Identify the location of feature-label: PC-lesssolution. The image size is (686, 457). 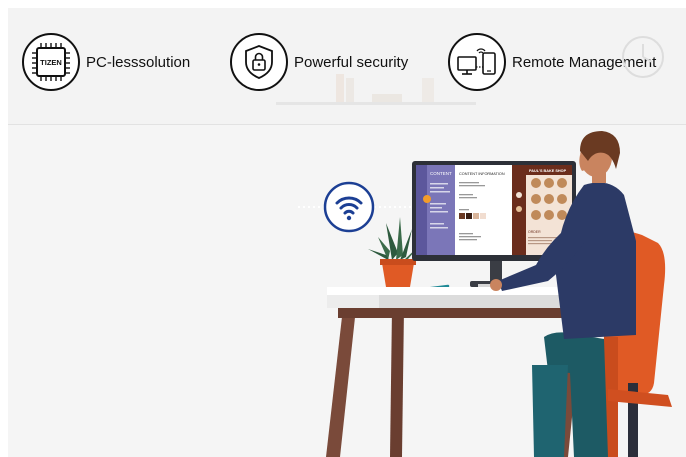
(138, 62).